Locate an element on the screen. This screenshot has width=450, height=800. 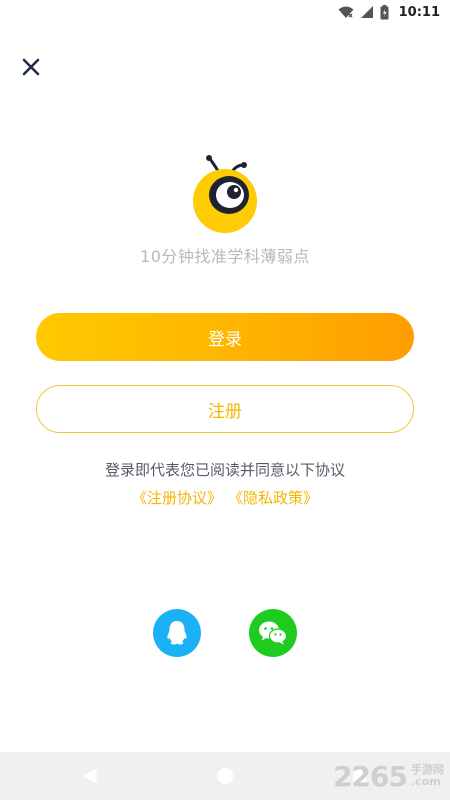
status-time: 10:11 is located at coordinates (419, 12).